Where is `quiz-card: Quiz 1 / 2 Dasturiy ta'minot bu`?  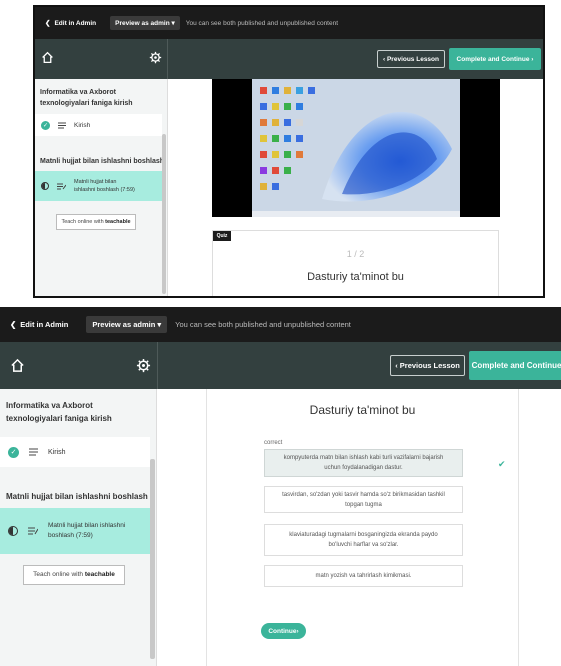
quiz-card: Quiz 1 / 2 Dasturiy ta'minot bu is located at coordinates (355, 263).